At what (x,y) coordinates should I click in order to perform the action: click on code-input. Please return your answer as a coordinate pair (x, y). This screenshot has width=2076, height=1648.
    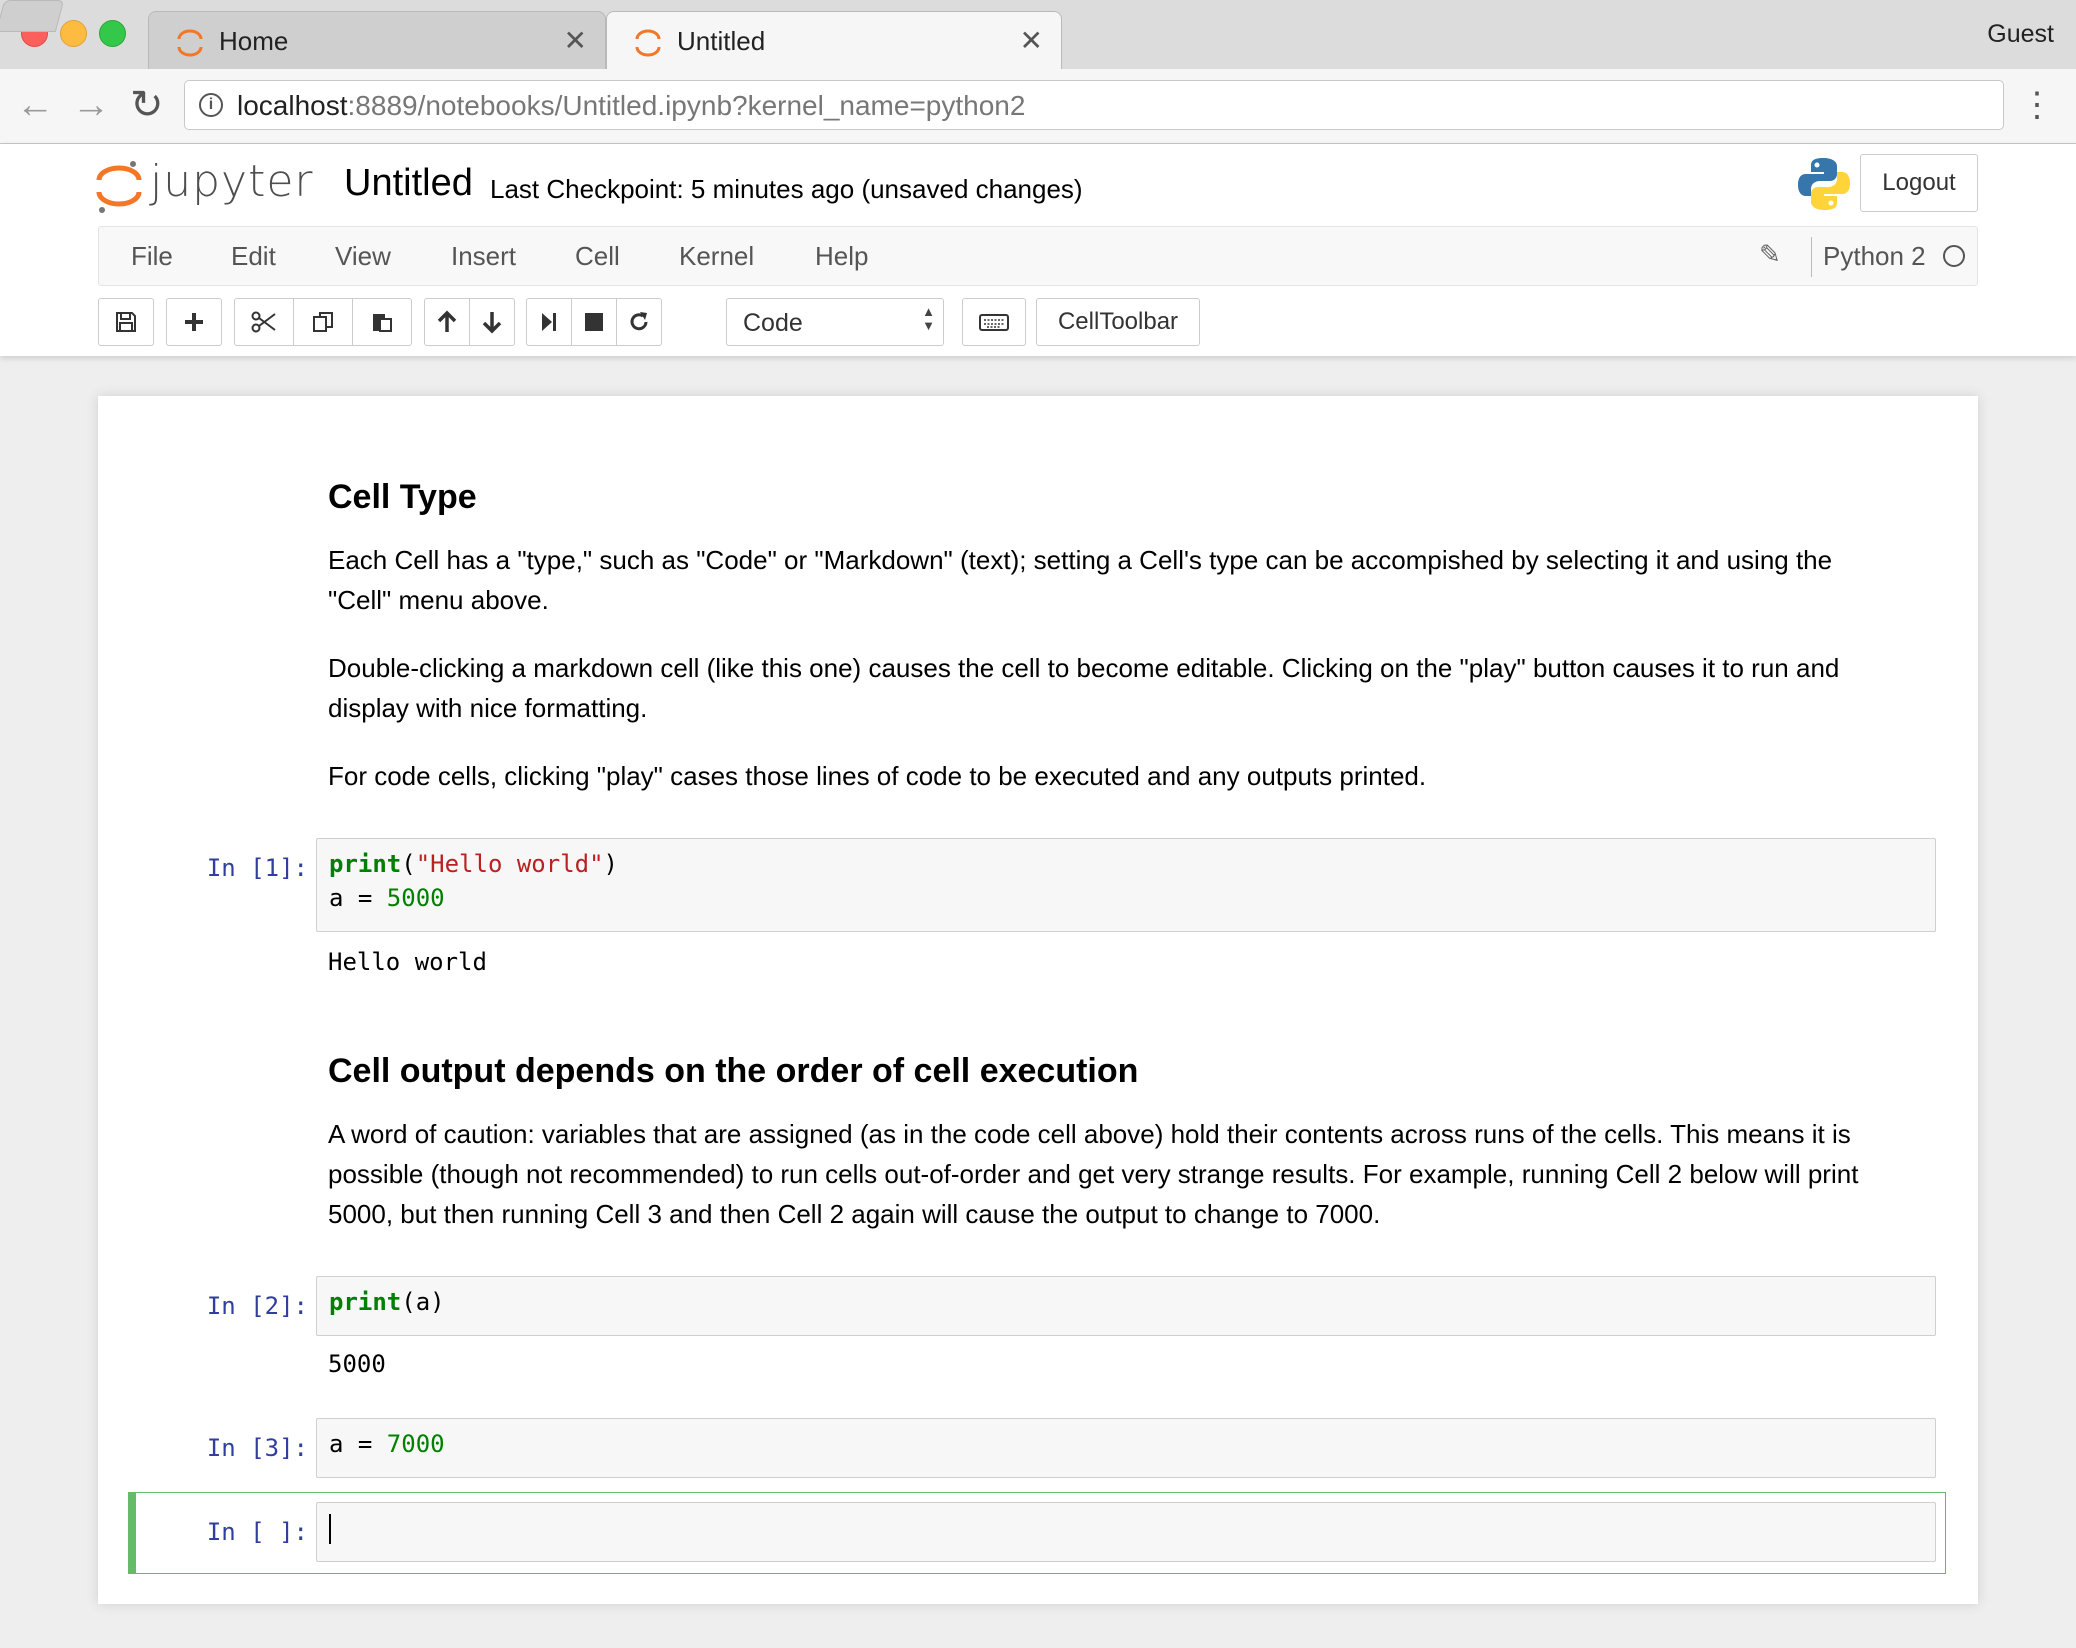
    Looking at the image, I should click on (1126, 1532).